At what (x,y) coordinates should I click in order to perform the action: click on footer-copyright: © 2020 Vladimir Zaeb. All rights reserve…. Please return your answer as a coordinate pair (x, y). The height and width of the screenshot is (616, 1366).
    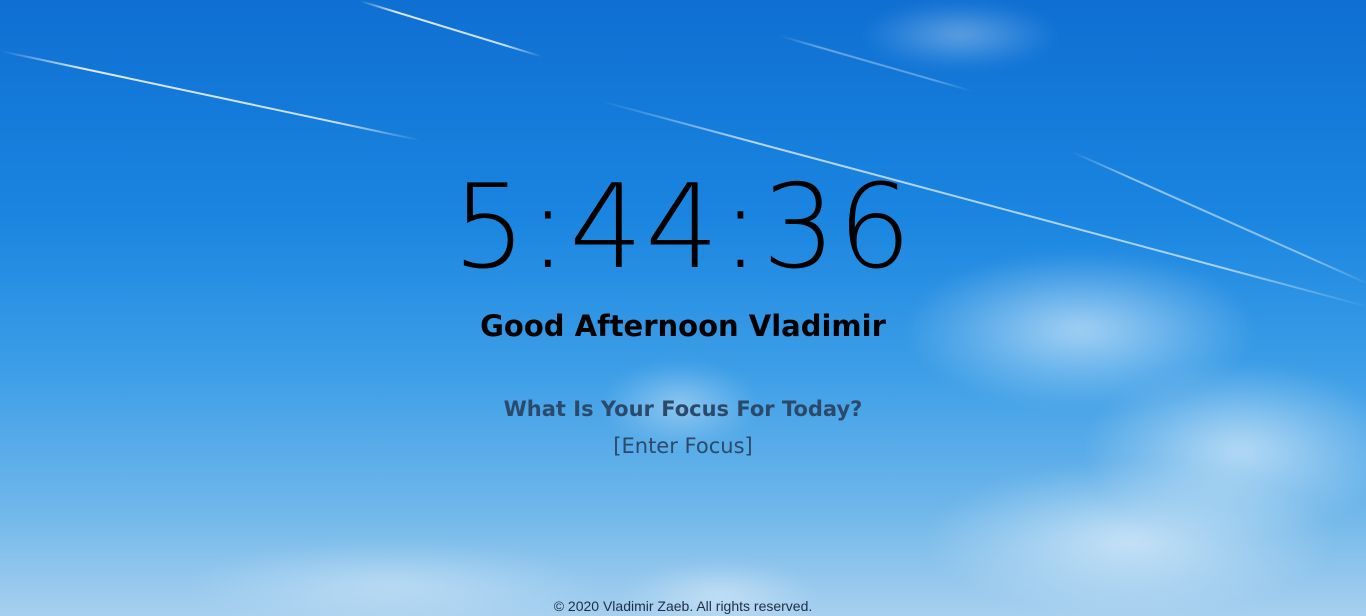
    Looking at the image, I should click on (683, 606).